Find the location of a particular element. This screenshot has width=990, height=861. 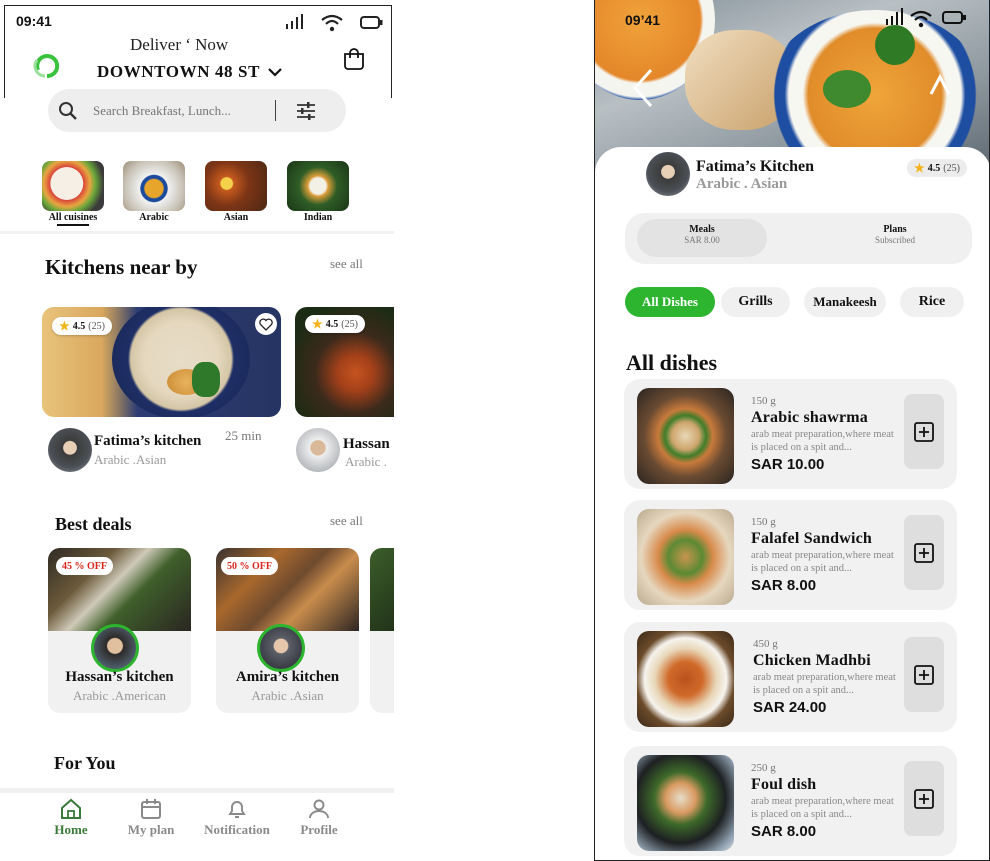

kitchens-near-title: Kitchens near by is located at coordinates (121, 267).